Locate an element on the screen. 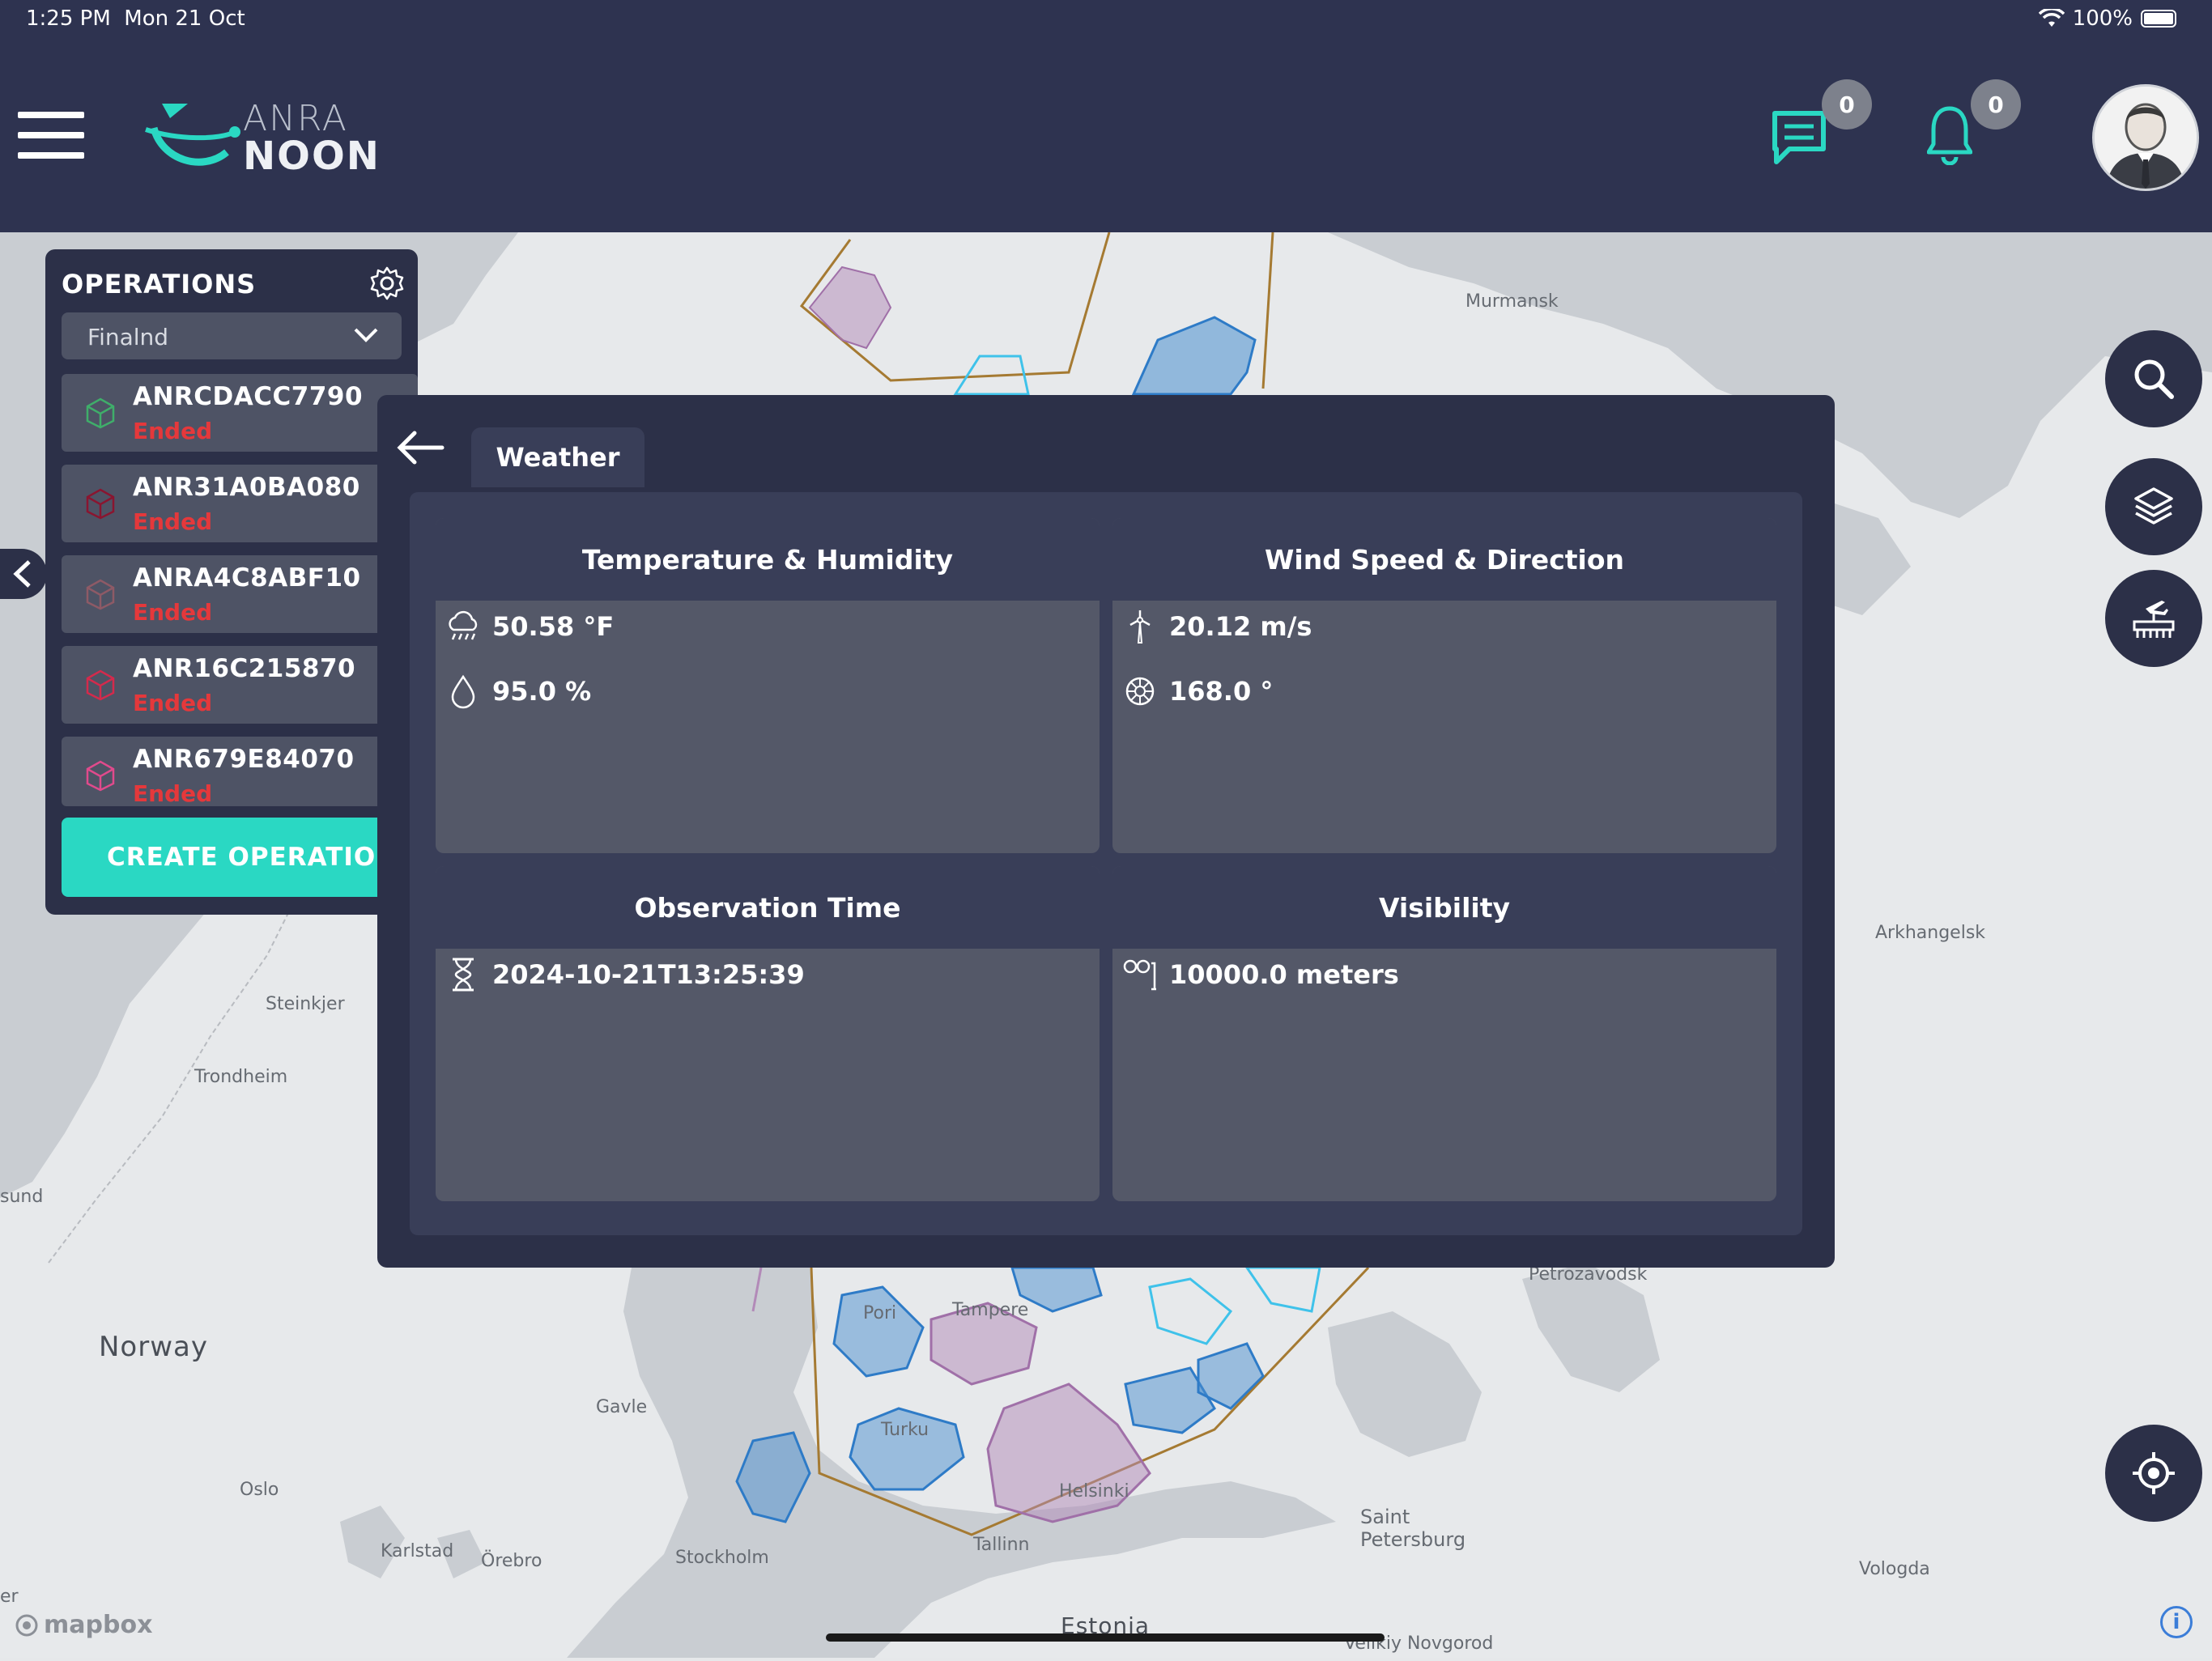 This screenshot has height=1661, width=2212. back-arrow-icon is located at coordinates (420, 447).